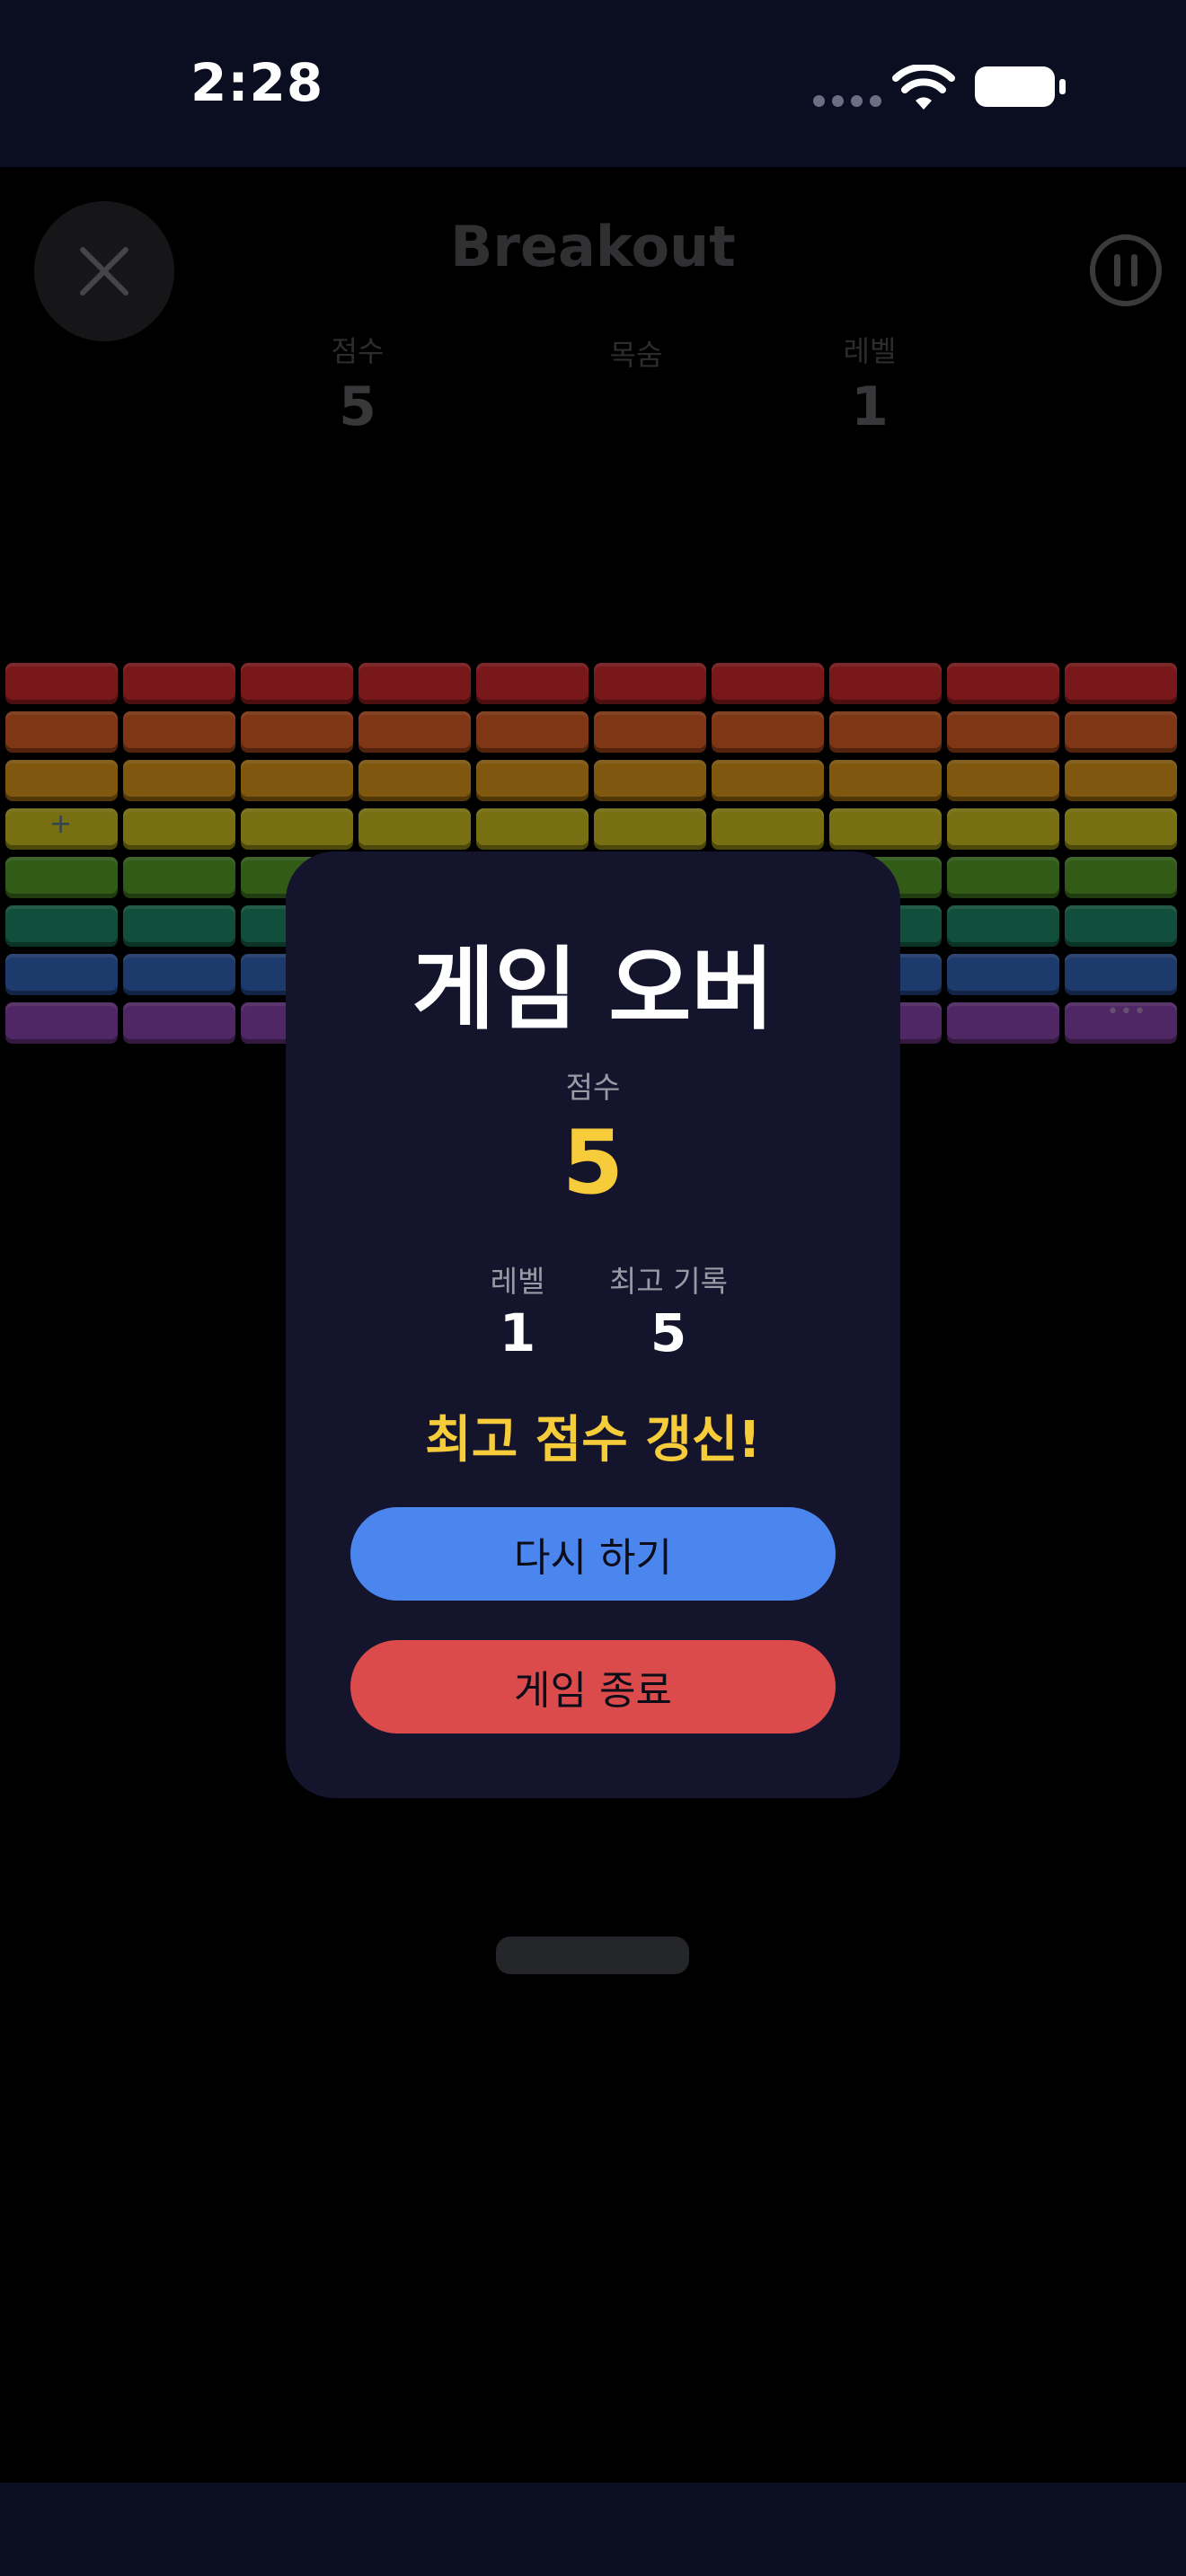  Describe the element at coordinates (593, 83) in the screenshot. I see `status-bar: 2:28` at that location.